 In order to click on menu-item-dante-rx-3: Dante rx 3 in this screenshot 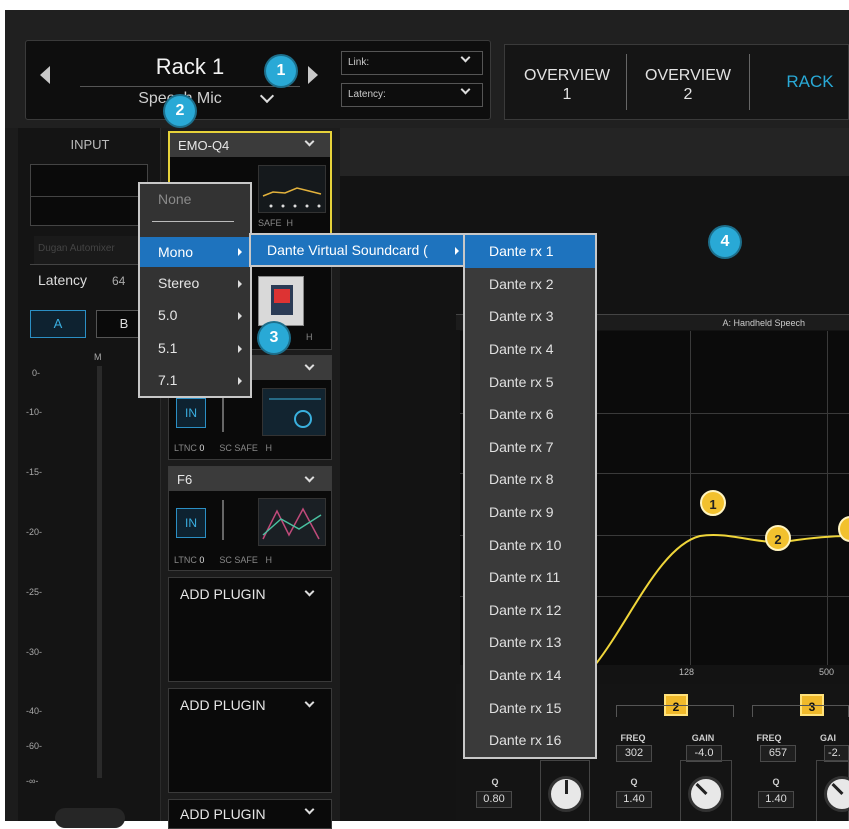, I will do `click(530, 316)`.